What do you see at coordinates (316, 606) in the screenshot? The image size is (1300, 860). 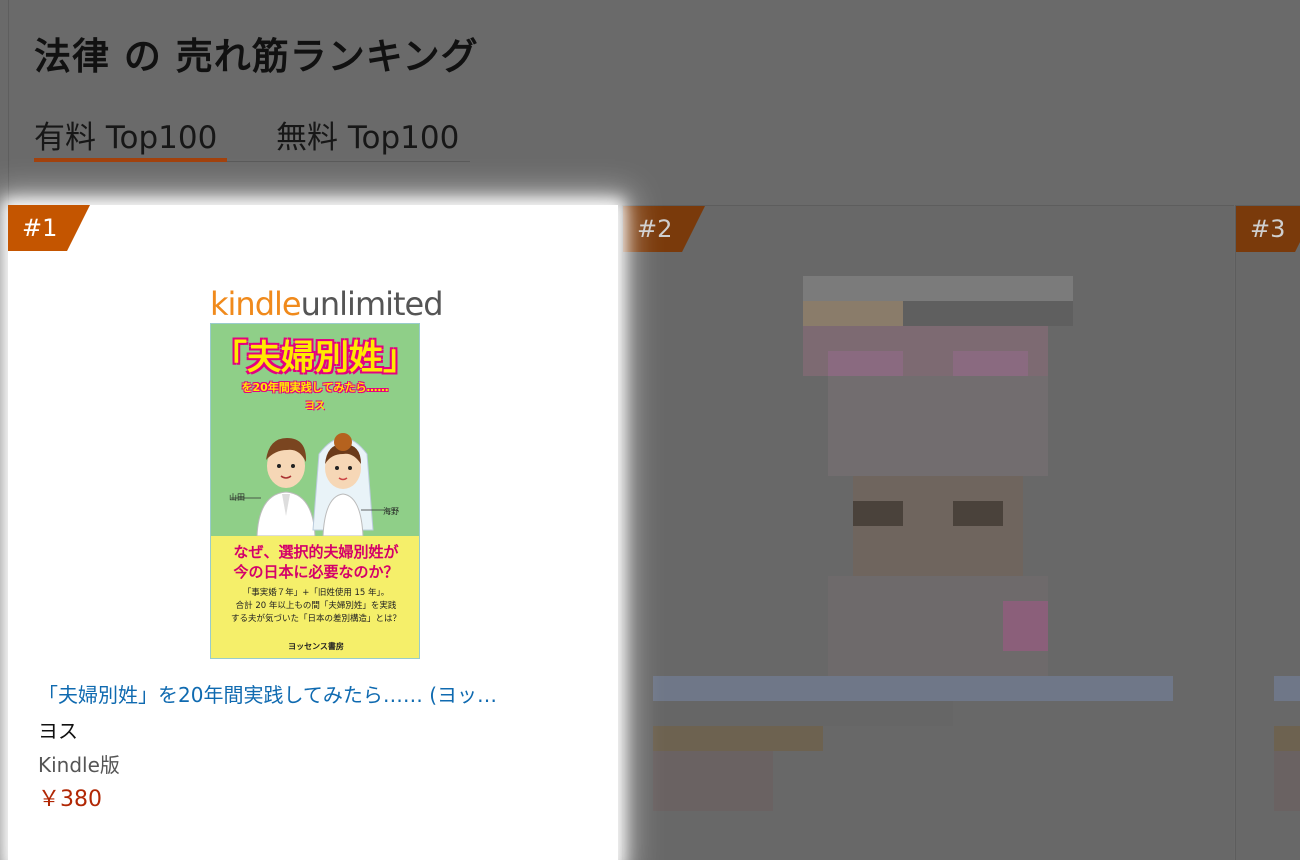 I see `cover-desc-line2: 合計 20 年以上もの間「夫婦別姓」を実践` at bounding box center [316, 606].